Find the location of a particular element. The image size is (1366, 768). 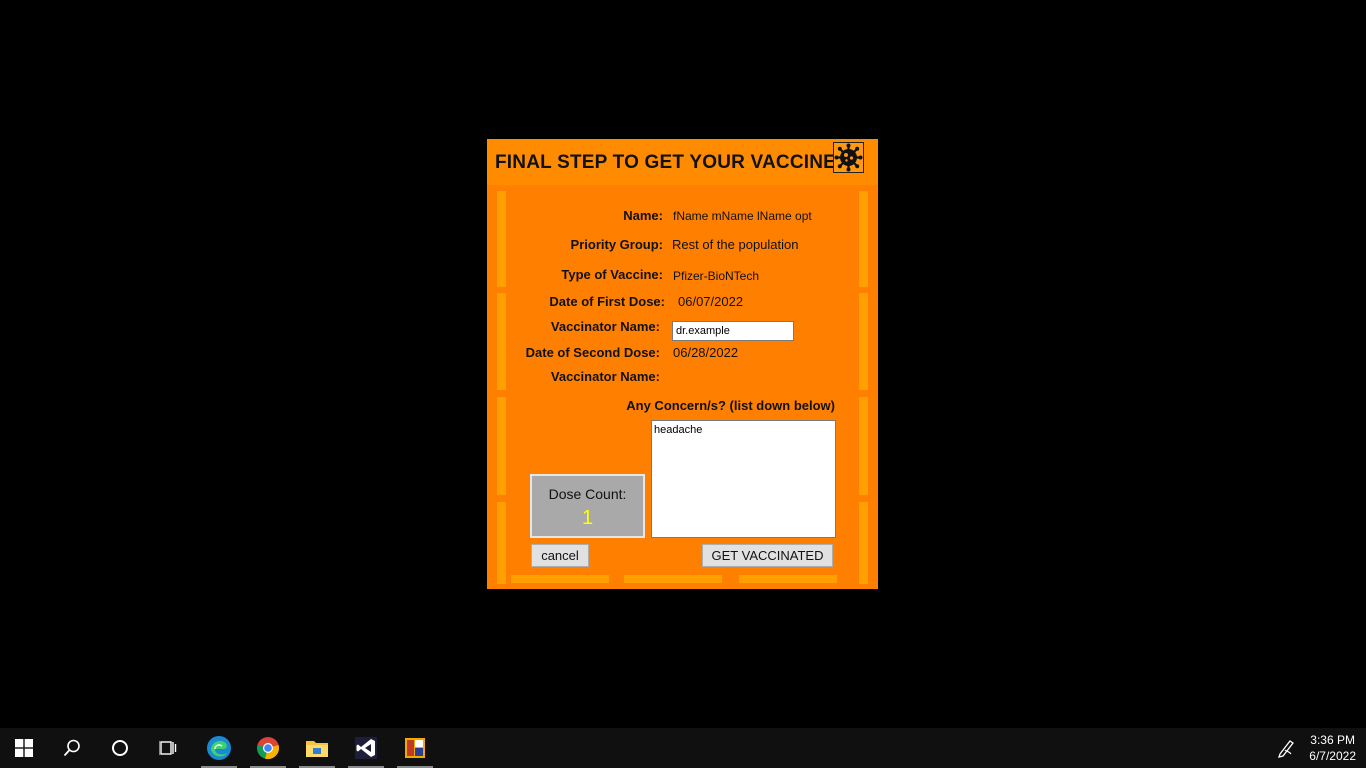

second-vaccinator-name-label: Vaccinator Name: is located at coordinates (605, 376).